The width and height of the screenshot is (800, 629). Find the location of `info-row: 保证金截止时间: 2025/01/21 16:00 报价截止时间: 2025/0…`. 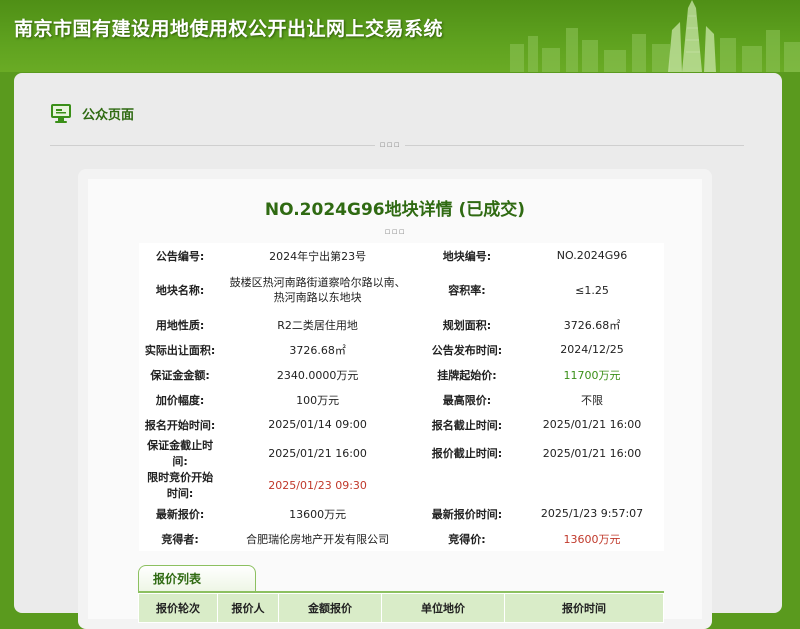

info-row: 保证金截止时间: 2025/01/21 16:00 报价截止时间: 2025/0… is located at coordinates (401, 453).